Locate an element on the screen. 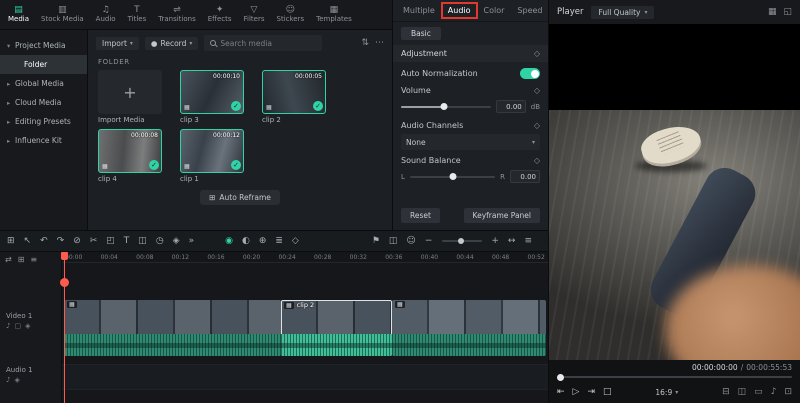 Image resolution: width=800 pixels, height=403 pixels. audio-mixer-icon: ≣ is located at coordinates (279, 241).